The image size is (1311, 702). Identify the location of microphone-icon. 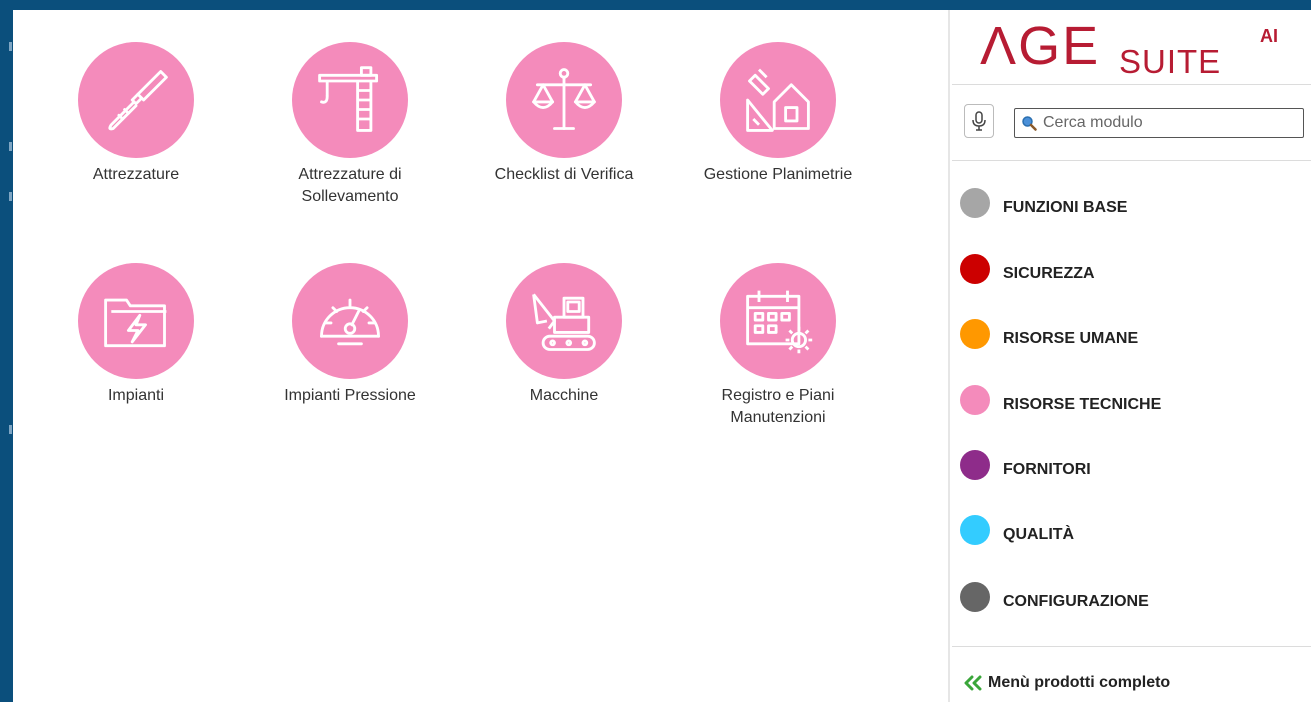
(979, 121).